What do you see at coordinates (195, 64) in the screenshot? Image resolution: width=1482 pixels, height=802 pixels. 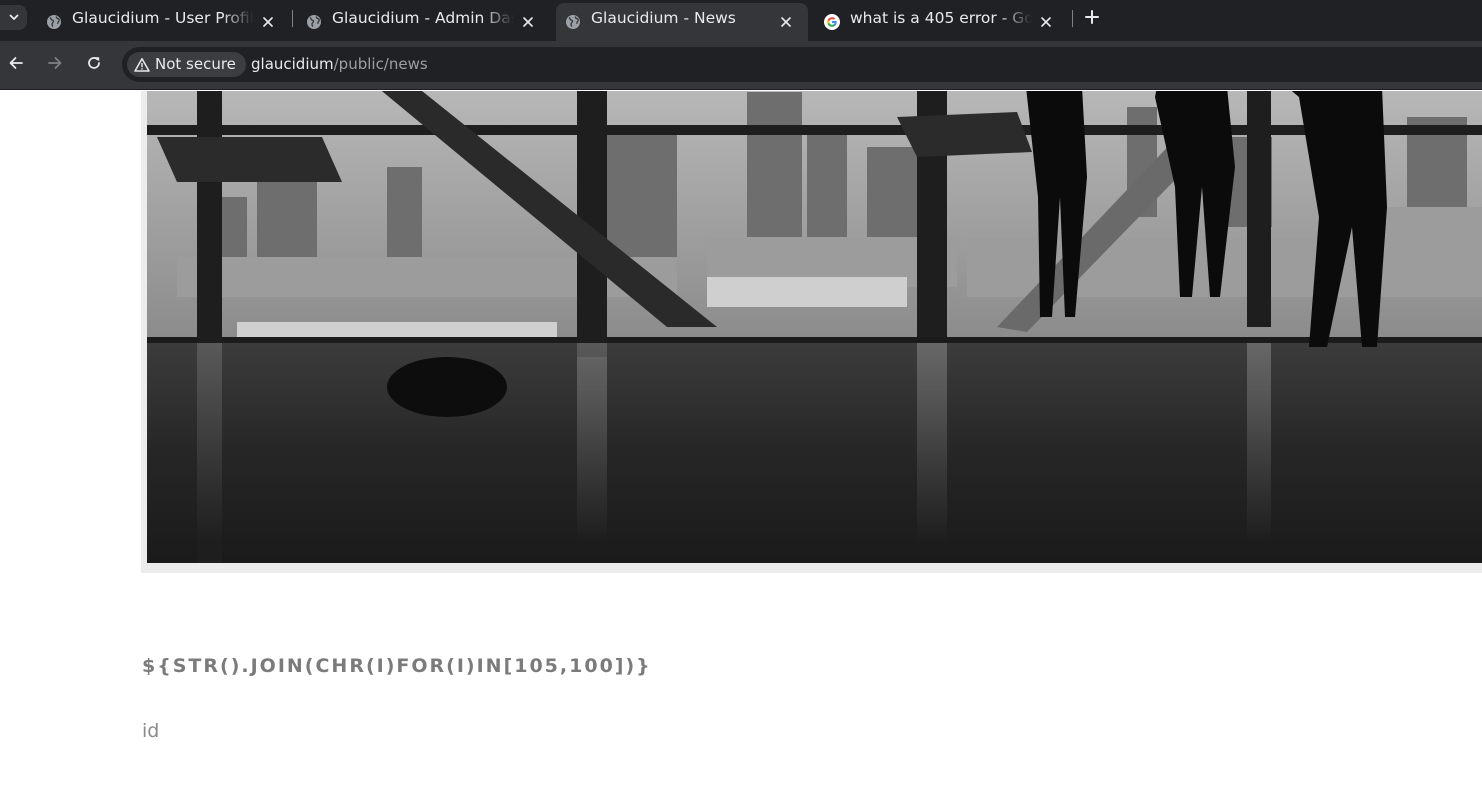 I see `security-label: Not secure` at bounding box center [195, 64].